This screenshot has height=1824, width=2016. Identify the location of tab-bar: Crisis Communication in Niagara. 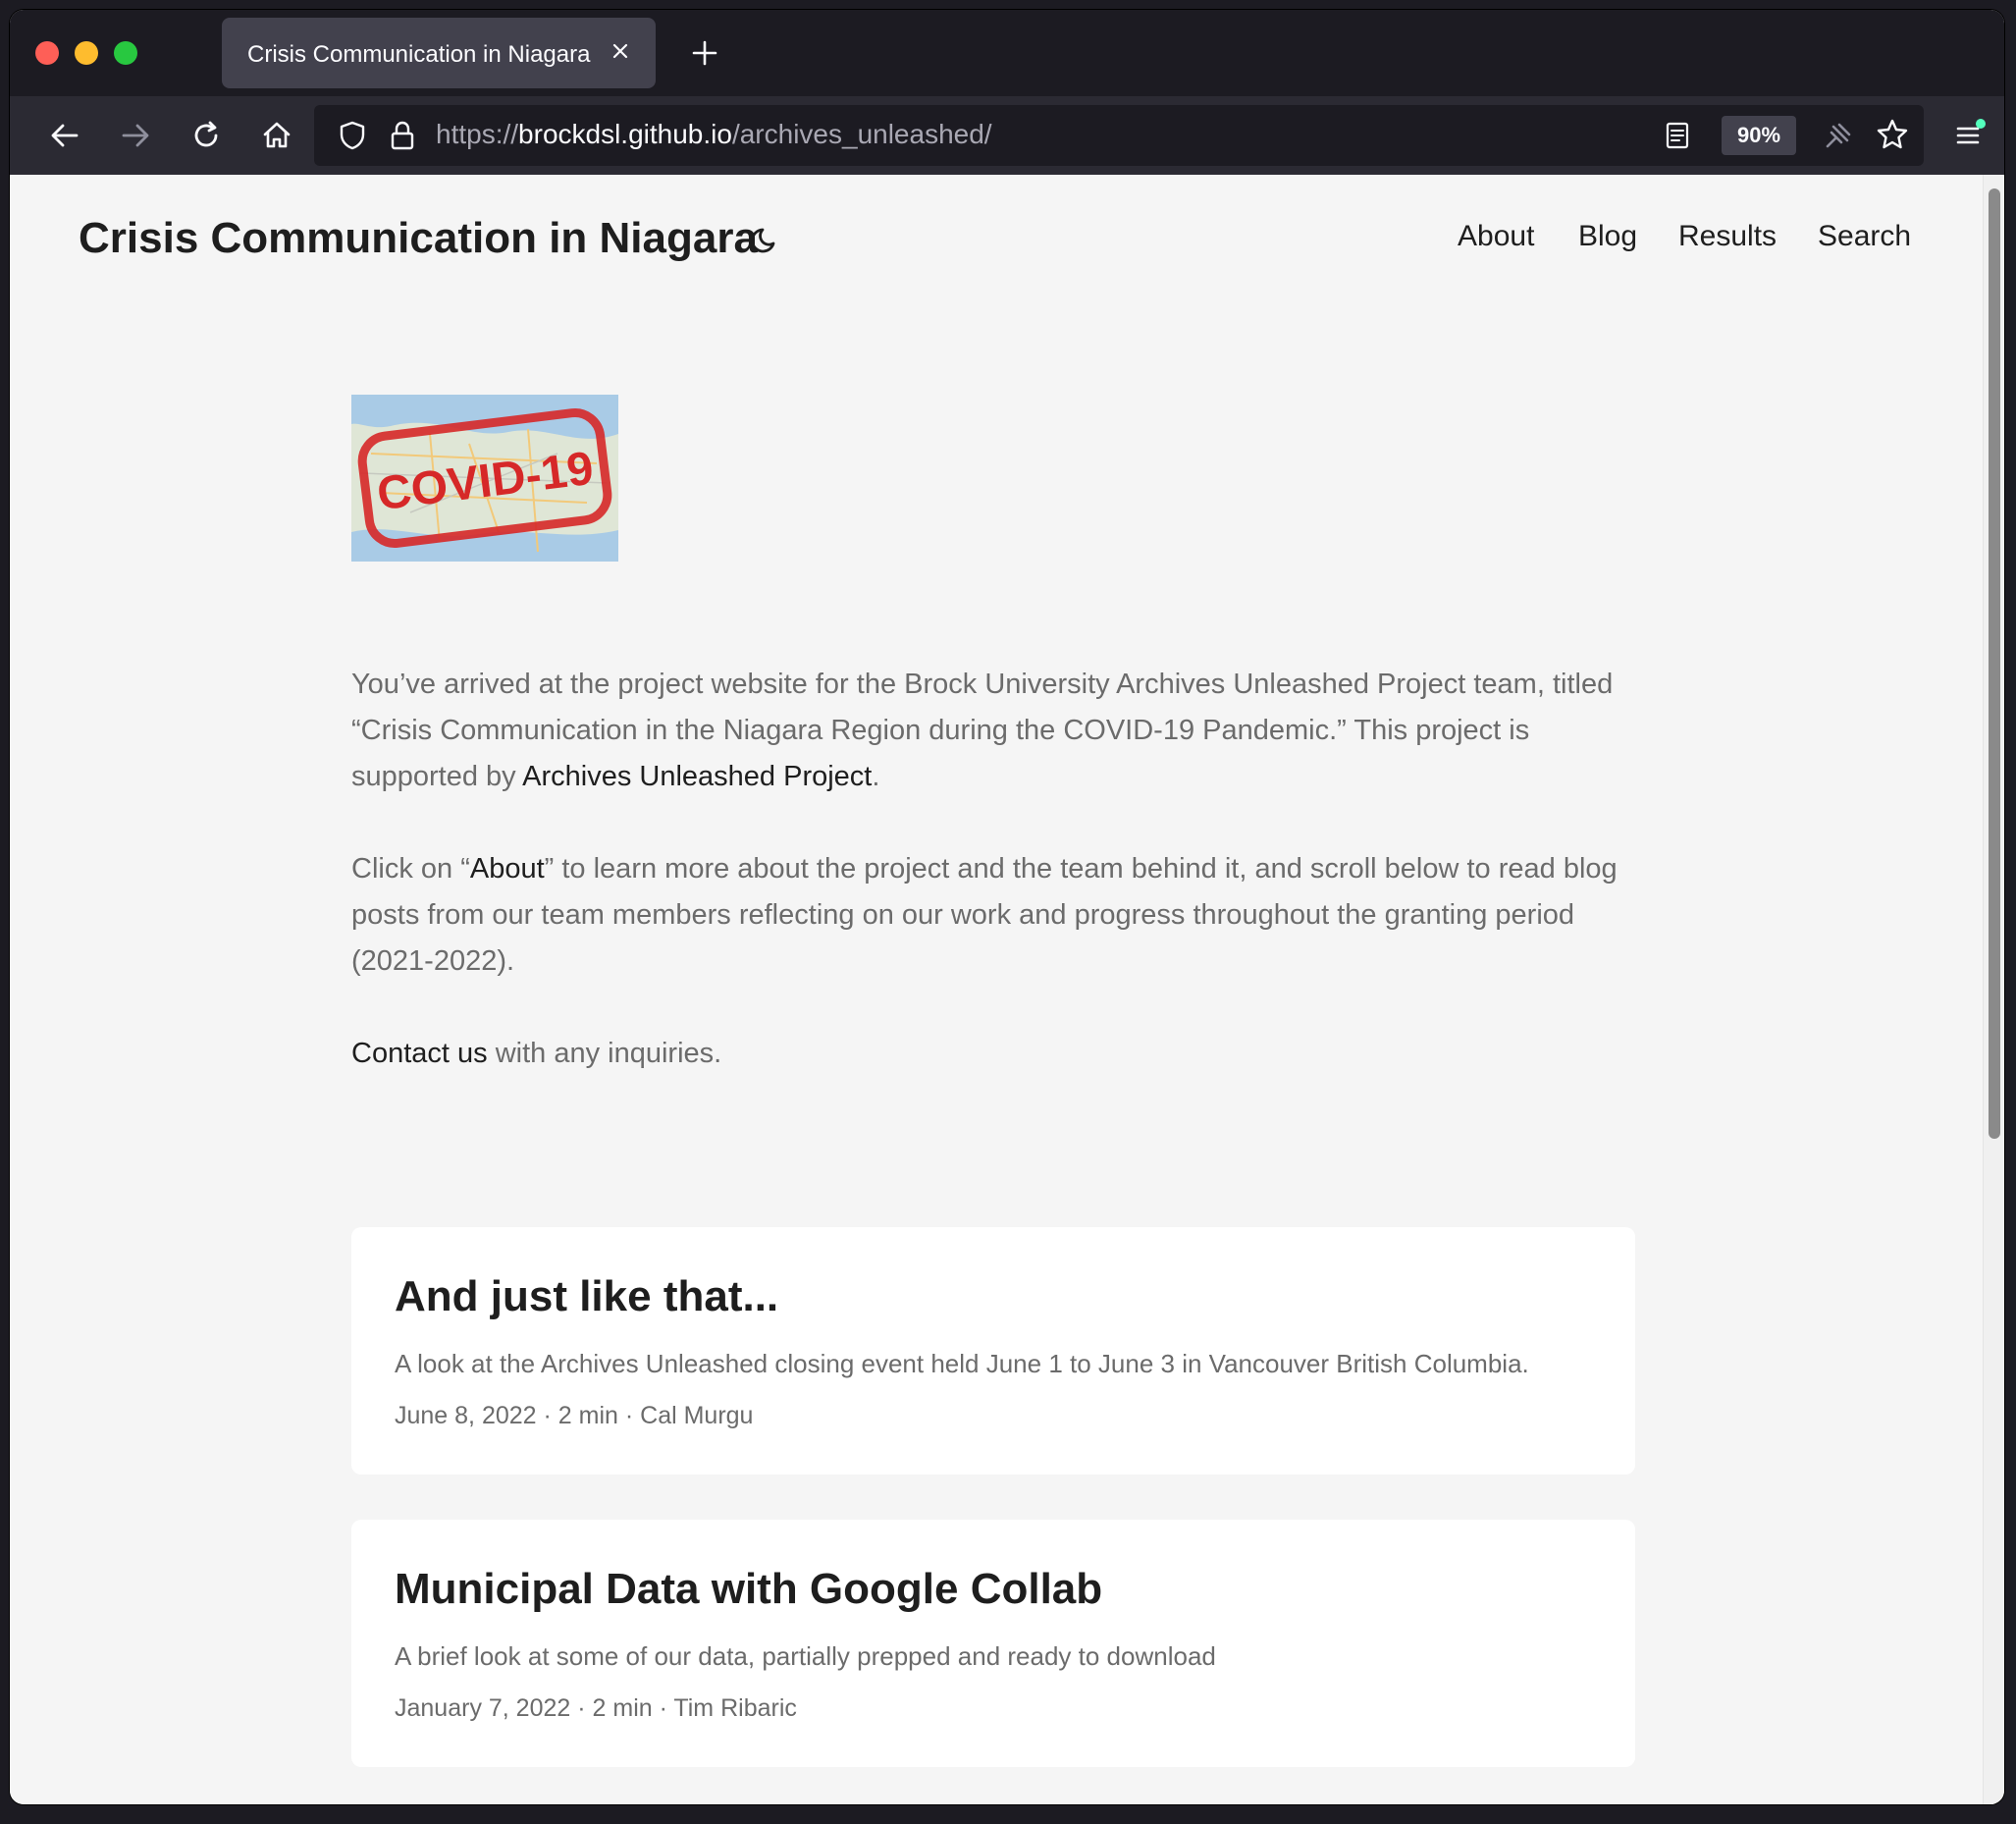
(1007, 53).